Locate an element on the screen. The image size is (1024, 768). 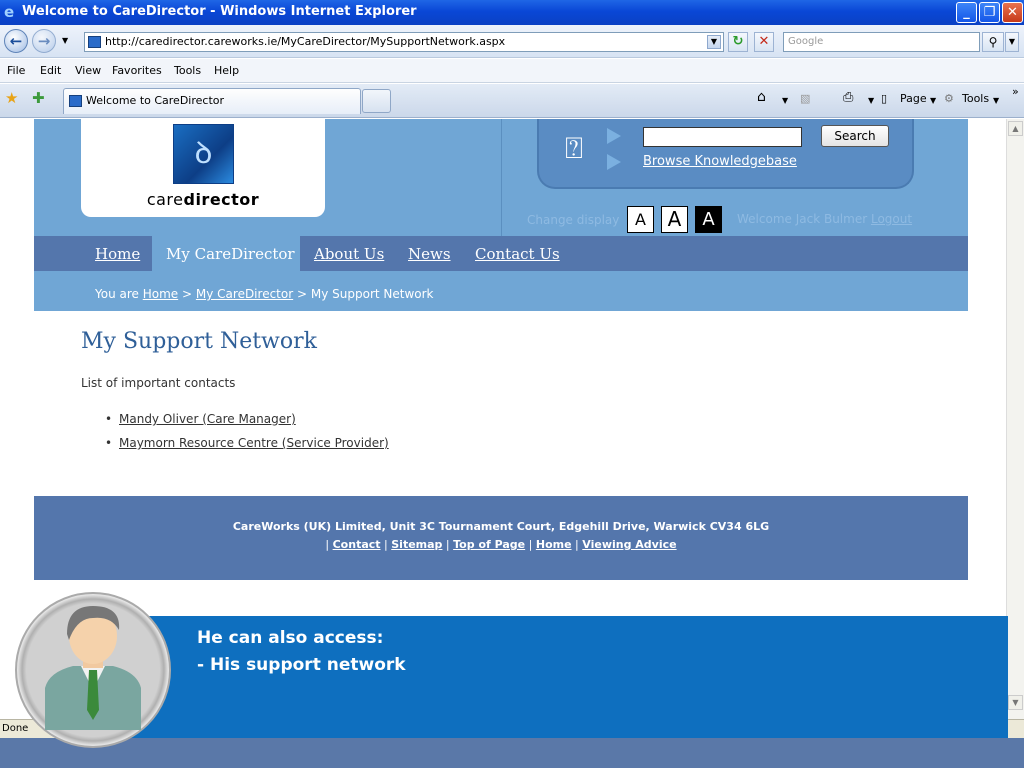
tab-favicon-icon is located at coordinates (75, 101).